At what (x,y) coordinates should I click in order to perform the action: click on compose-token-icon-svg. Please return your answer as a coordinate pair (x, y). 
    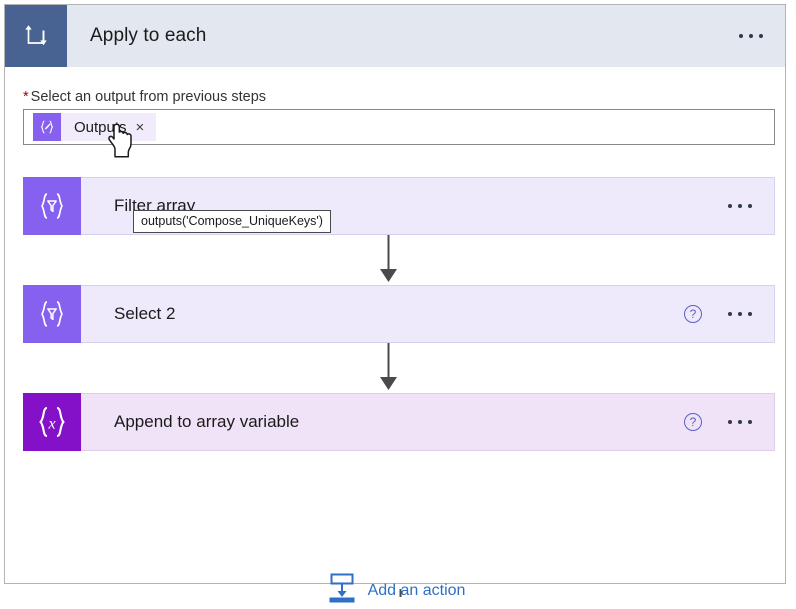
    Looking at the image, I should click on (47, 127).